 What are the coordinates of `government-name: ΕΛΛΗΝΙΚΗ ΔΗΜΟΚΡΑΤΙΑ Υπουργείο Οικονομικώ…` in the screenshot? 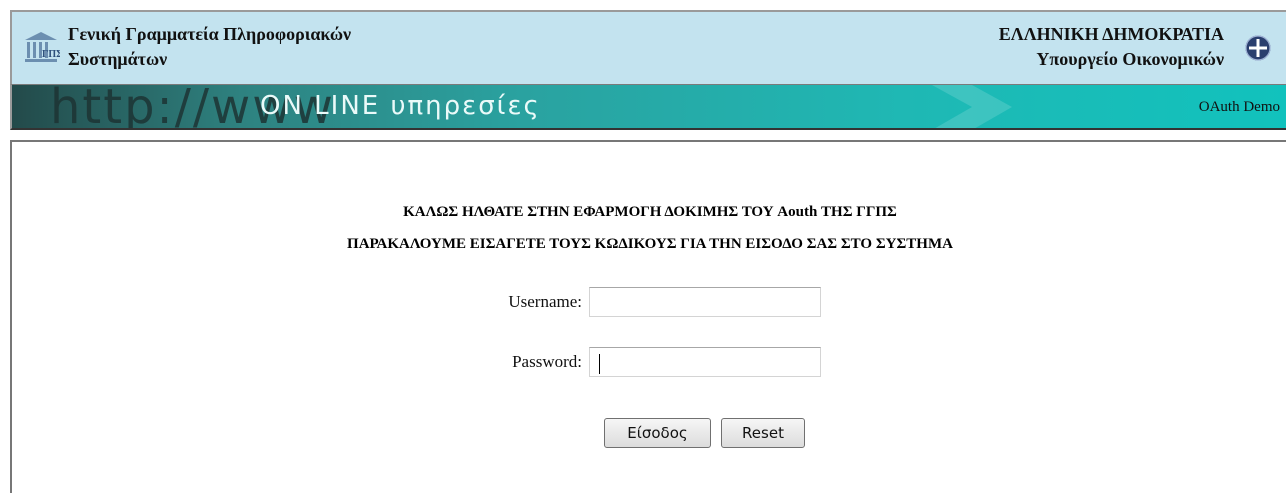 It's located at (1024, 47).